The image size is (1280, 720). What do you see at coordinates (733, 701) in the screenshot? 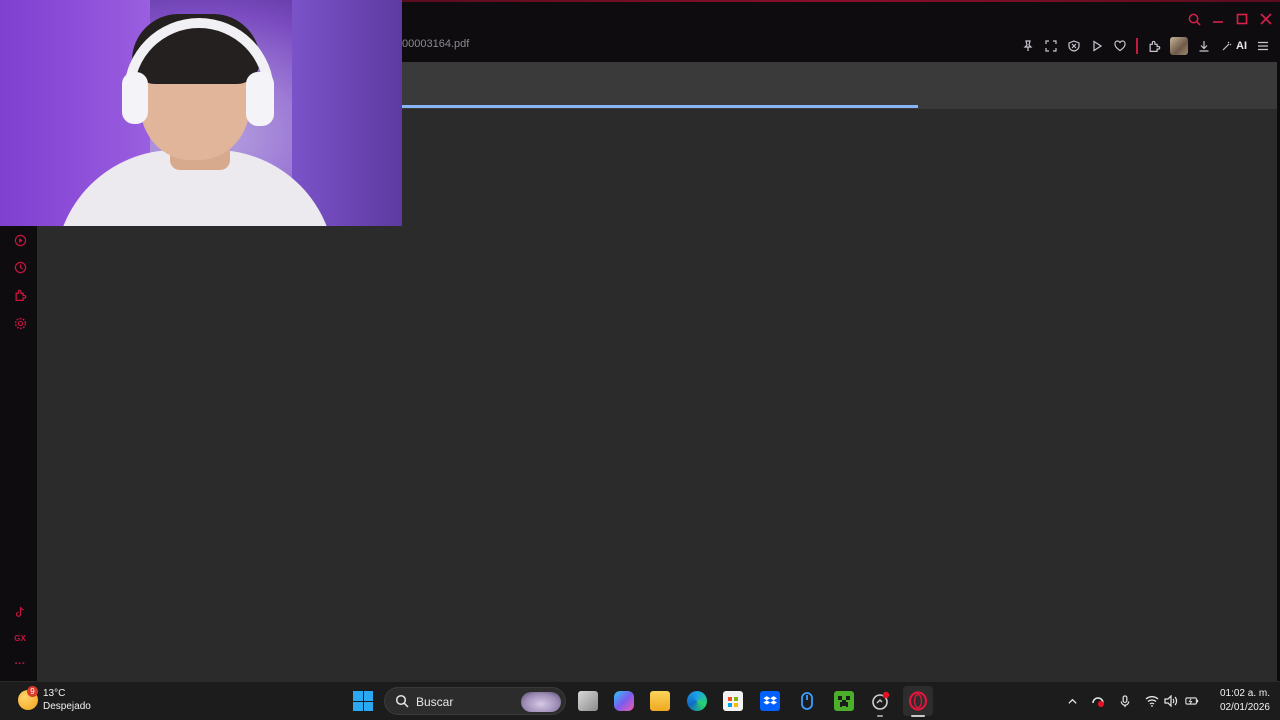
I see `microsoft-store-icon` at bounding box center [733, 701].